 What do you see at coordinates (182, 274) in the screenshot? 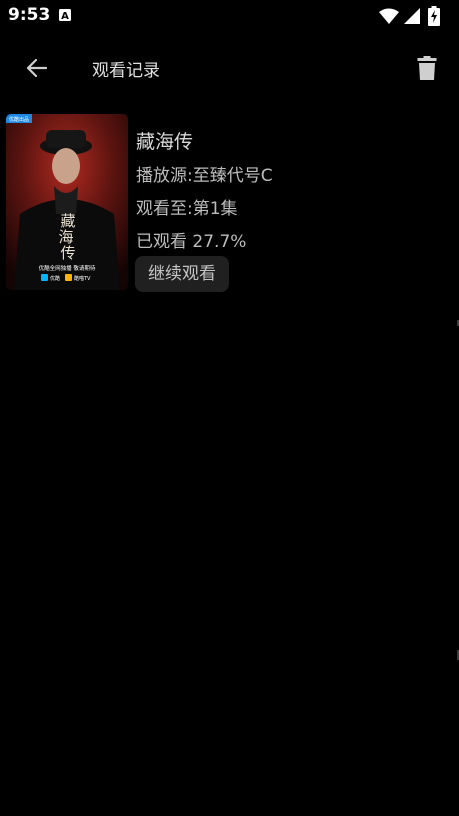
I see `continue-watching-button: 继续观看` at bounding box center [182, 274].